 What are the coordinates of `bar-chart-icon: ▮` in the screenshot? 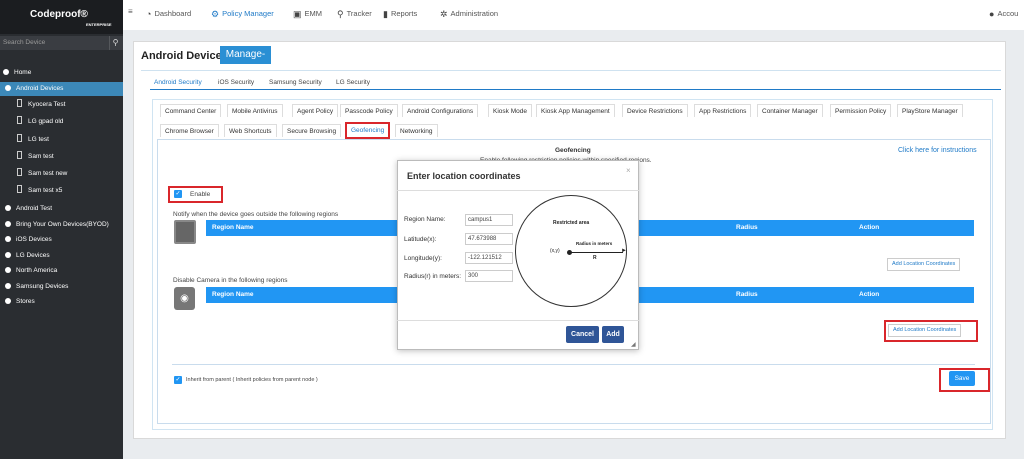 It's located at (385, 14).